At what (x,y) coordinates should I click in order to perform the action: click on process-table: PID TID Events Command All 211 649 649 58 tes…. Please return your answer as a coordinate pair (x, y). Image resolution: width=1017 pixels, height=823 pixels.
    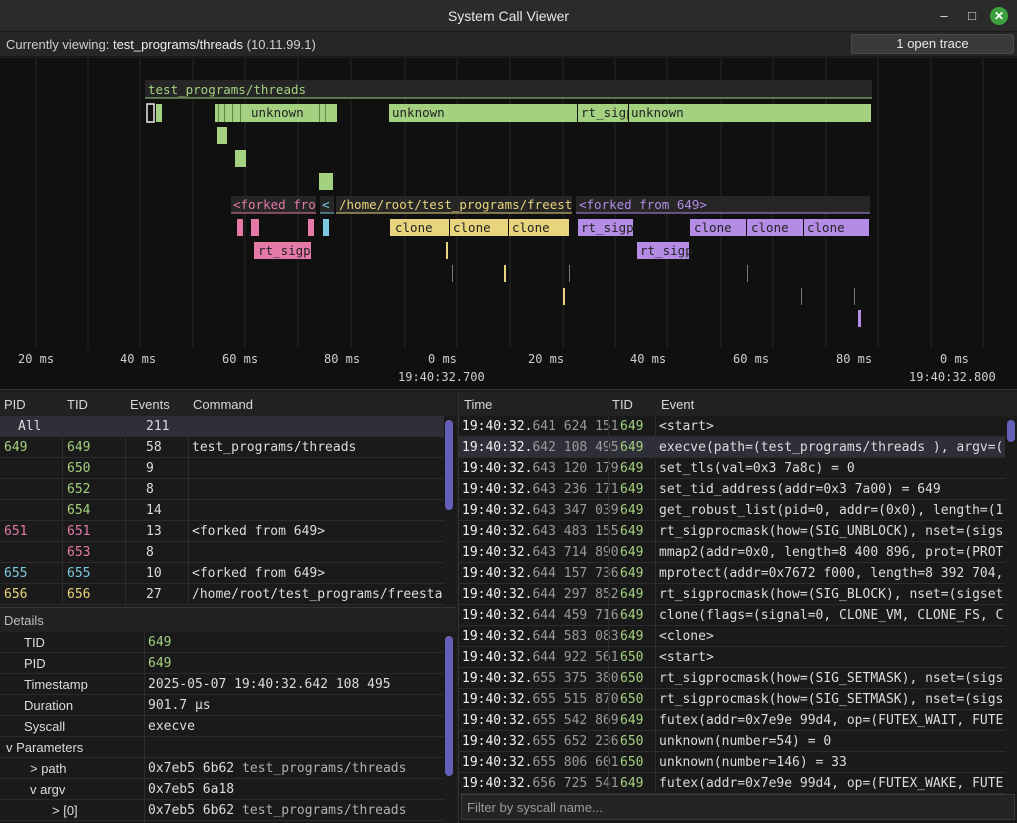
    Looking at the image, I should click on (228, 498).